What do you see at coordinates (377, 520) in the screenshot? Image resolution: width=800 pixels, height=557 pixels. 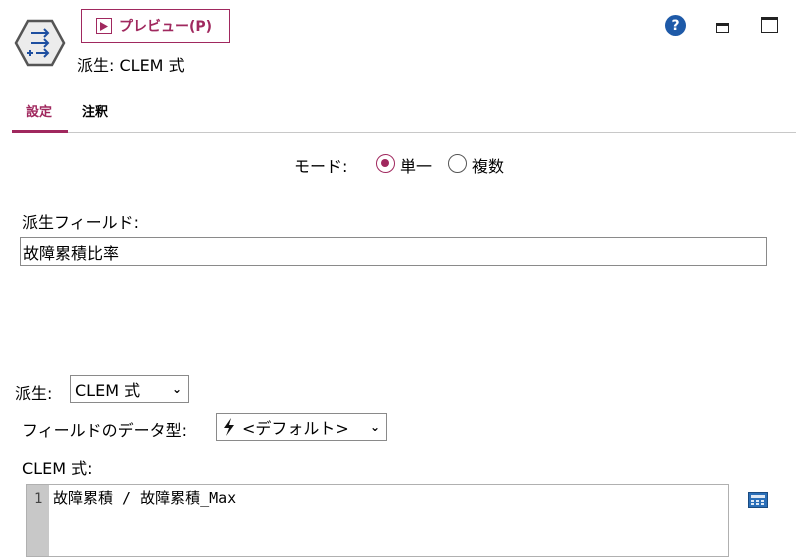 I see `clem-expression-editor: 1 故障累積 / 故障累積_Max` at bounding box center [377, 520].